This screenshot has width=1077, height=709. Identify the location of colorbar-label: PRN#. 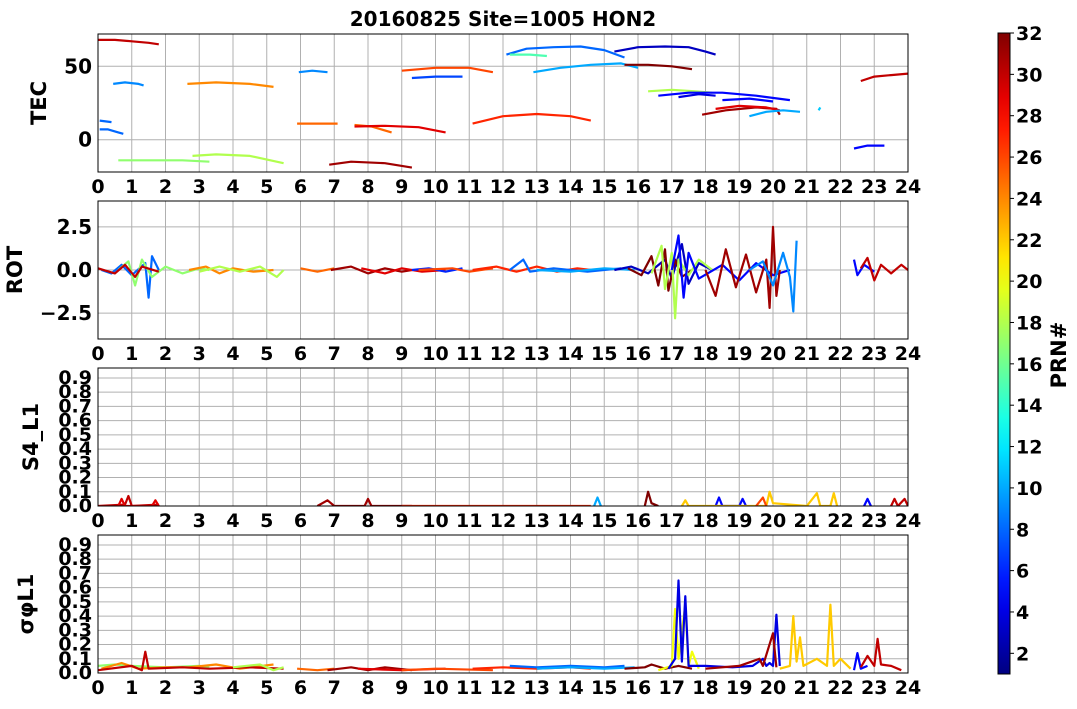
(1059, 355).